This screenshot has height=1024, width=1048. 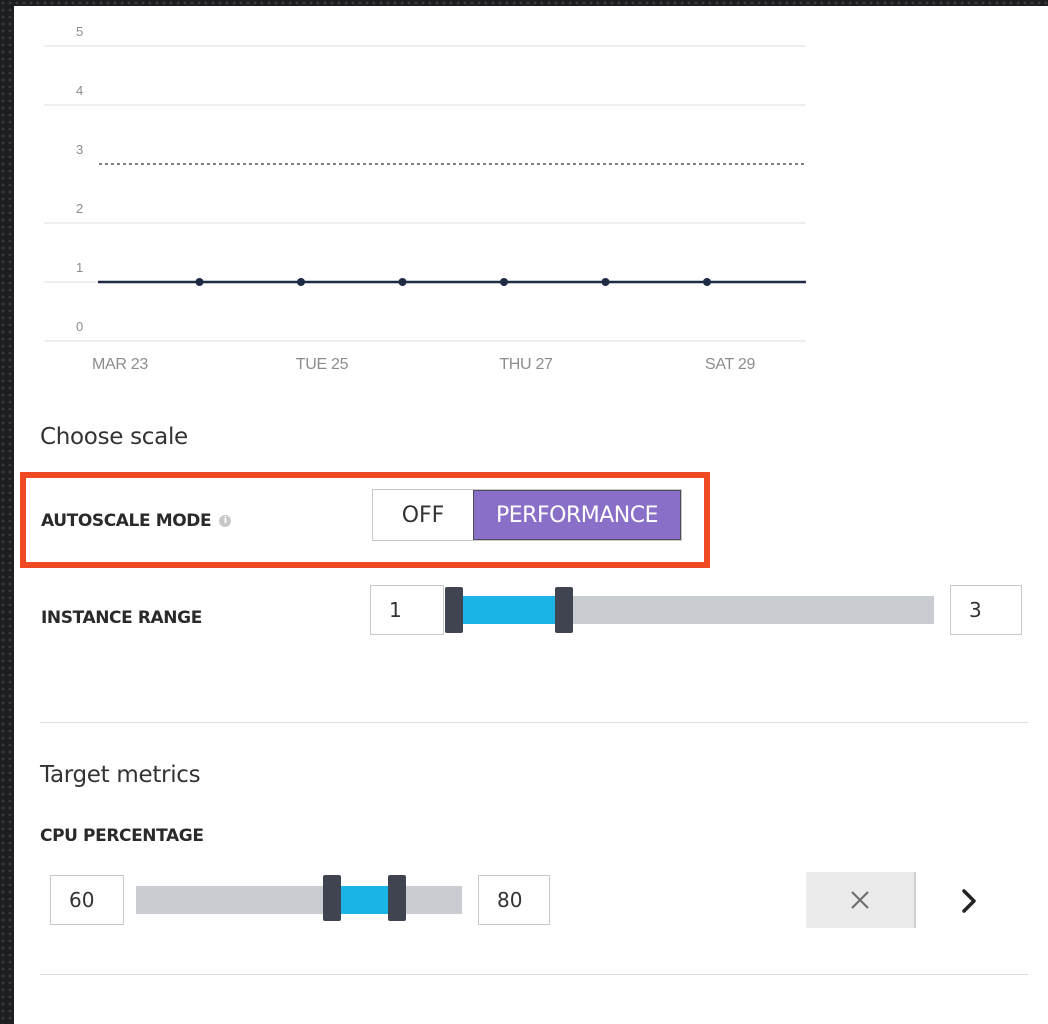 What do you see at coordinates (514, 900) in the screenshot?
I see `cpu-max-input: 80` at bounding box center [514, 900].